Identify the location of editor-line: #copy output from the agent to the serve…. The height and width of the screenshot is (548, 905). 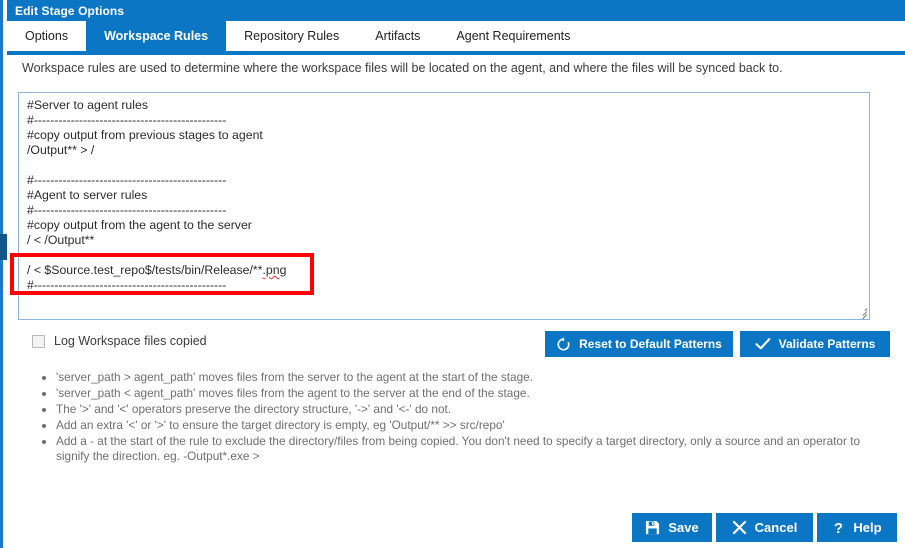
(139, 225).